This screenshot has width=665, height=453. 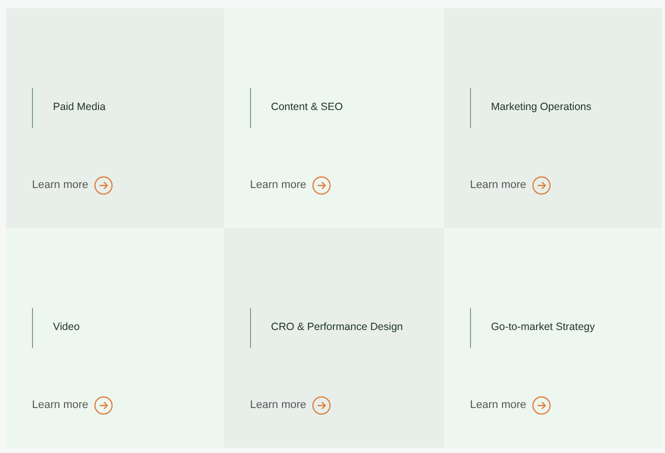 I want to click on card-title: Video, so click(x=66, y=328).